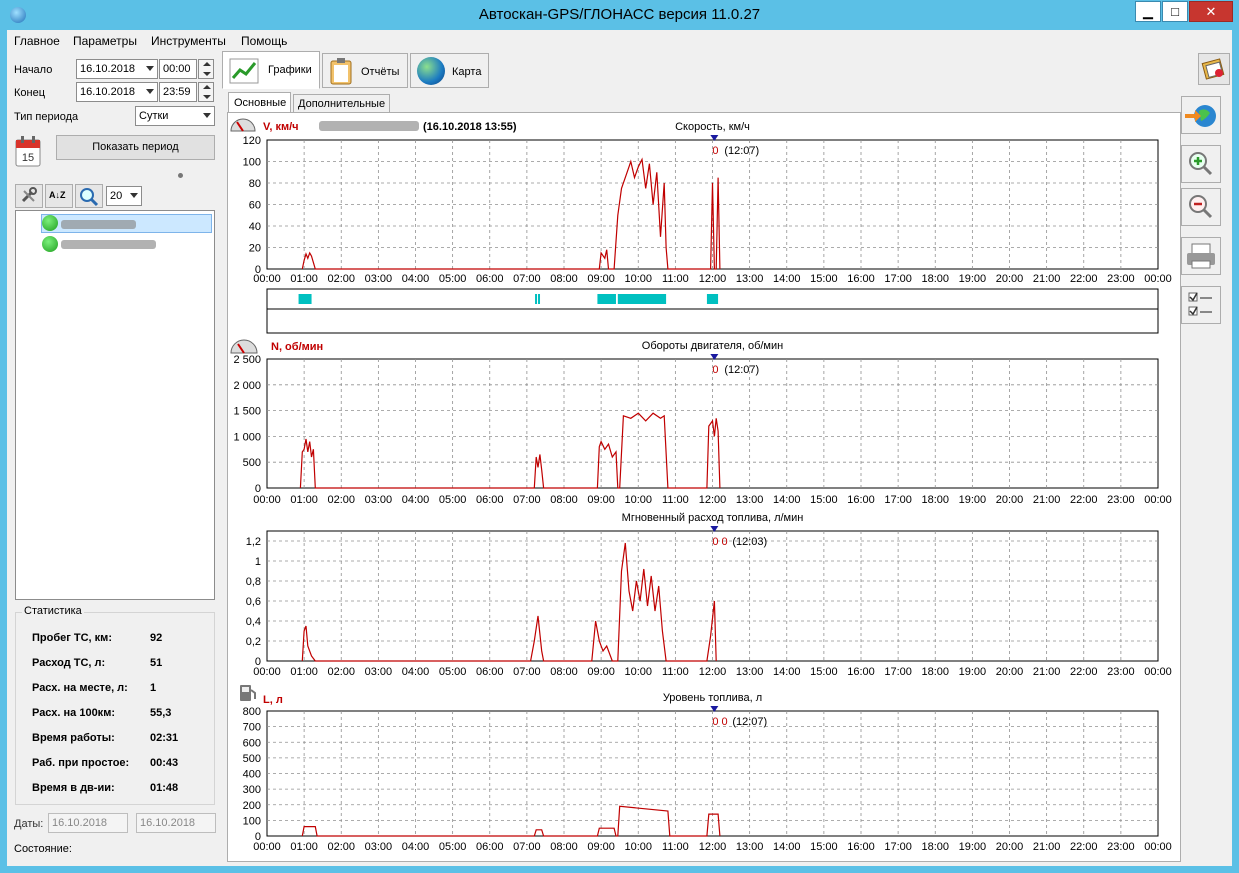  I want to click on start-date-picker: 16.10.2018, so click(117, 69).